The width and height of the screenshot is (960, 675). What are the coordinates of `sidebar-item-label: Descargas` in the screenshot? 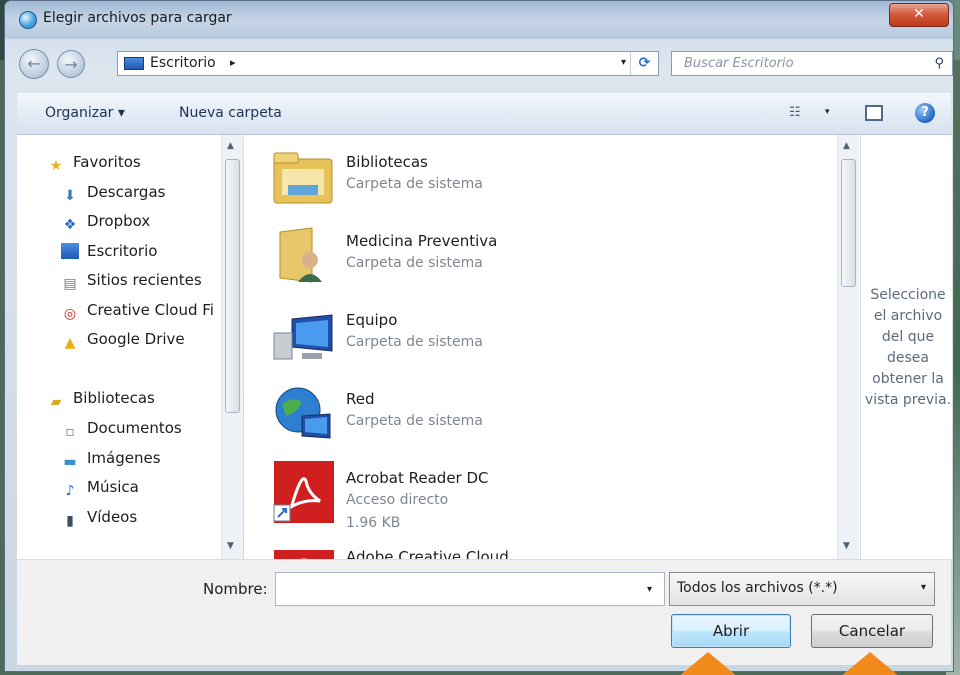 It's located at (126, 192).